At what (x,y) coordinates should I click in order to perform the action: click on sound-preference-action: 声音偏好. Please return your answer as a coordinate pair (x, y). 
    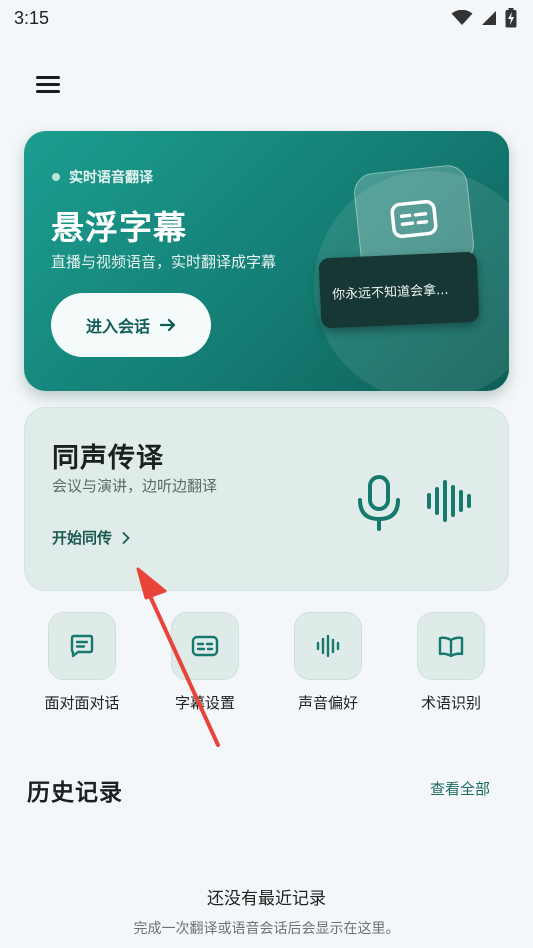
    Looking at the image, I should click on (328, 662).